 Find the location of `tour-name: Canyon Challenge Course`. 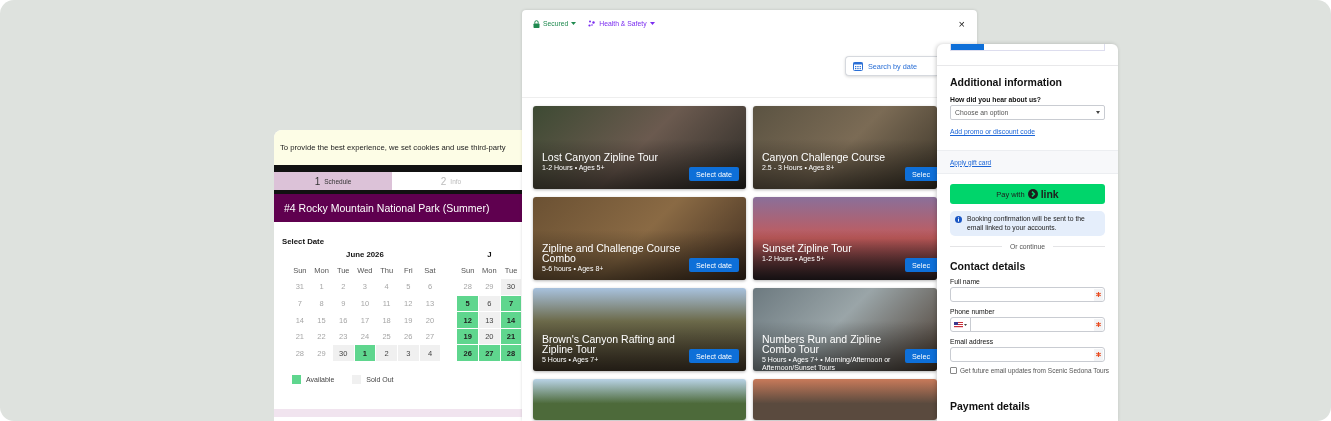

tour-name: Canyon Challenge Course is located at coordinates (824, 157).